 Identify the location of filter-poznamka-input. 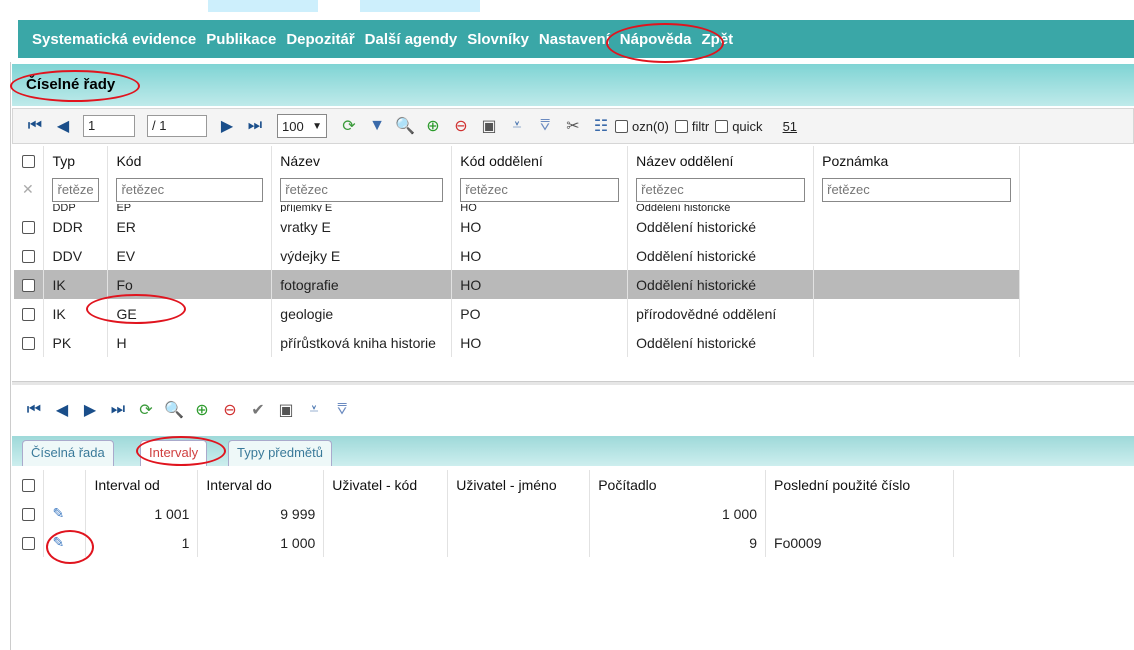
(916, 189).